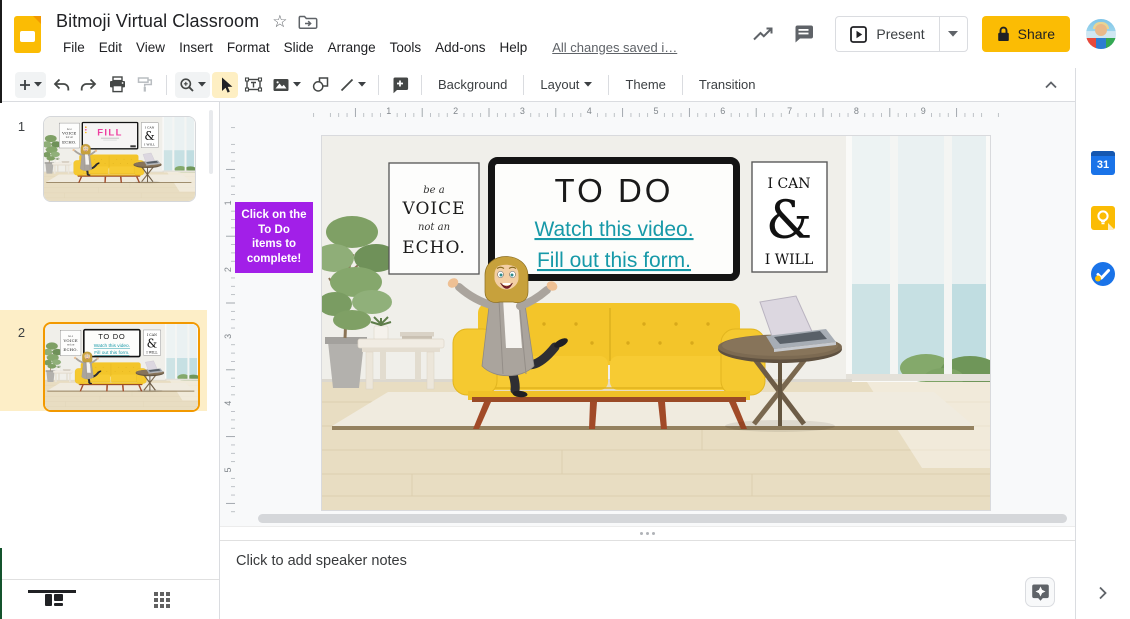  What do you see at coordinates (196, 47) in the screenshot?
I see `menu-insert: Insert` at bounding box center [196, 47].